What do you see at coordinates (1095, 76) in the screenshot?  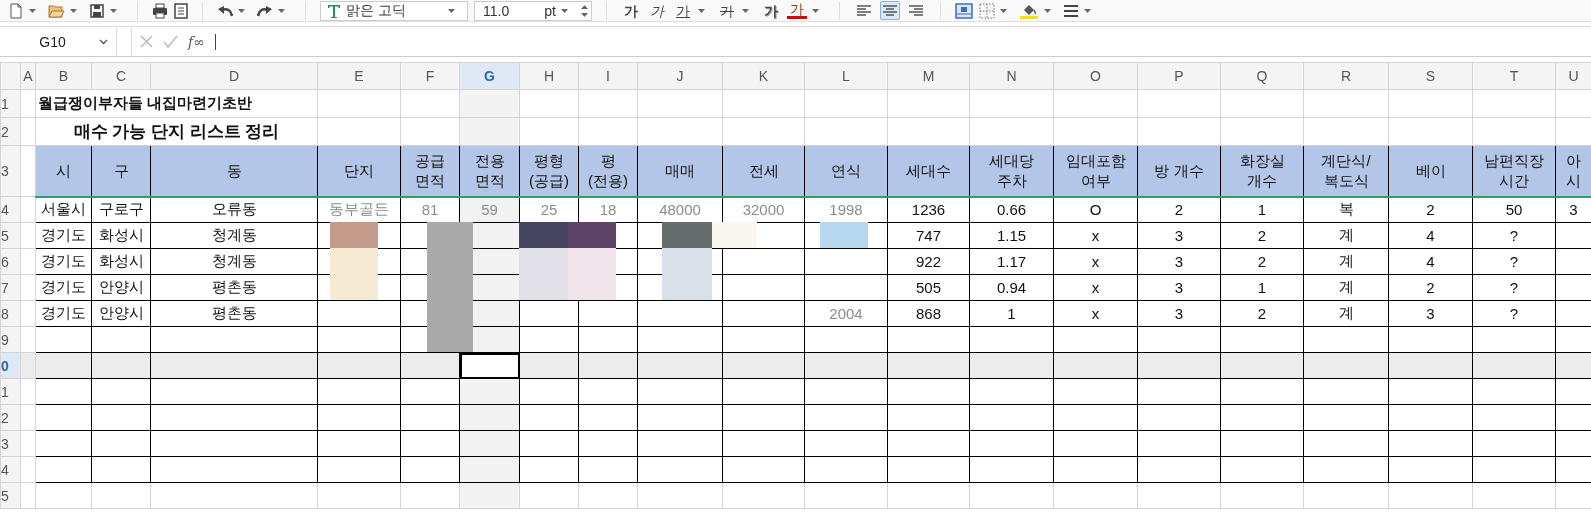 I see `column-header: O` at bounding box center [1095, 76].